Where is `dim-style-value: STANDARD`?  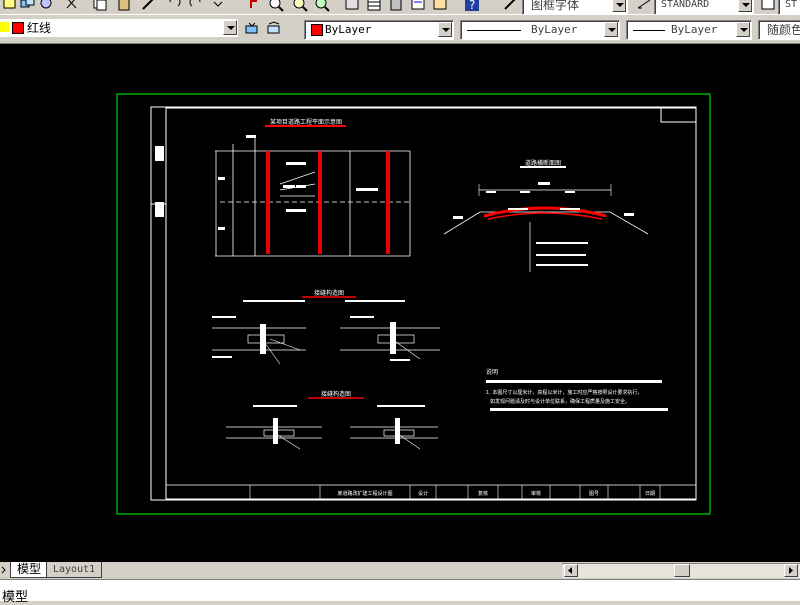
dim-style-value: STANDARD is located at coordinates (685, 5).